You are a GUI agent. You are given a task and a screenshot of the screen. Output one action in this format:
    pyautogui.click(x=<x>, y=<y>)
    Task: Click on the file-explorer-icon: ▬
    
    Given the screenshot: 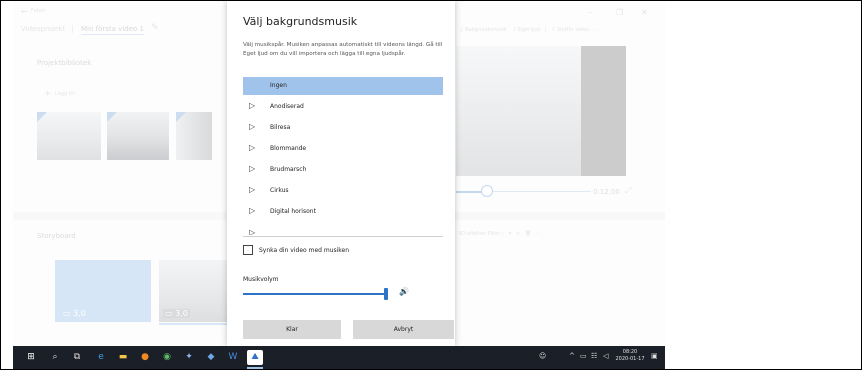 What is the action you would take?
    pyautogui.click(x=123, y=357)
    